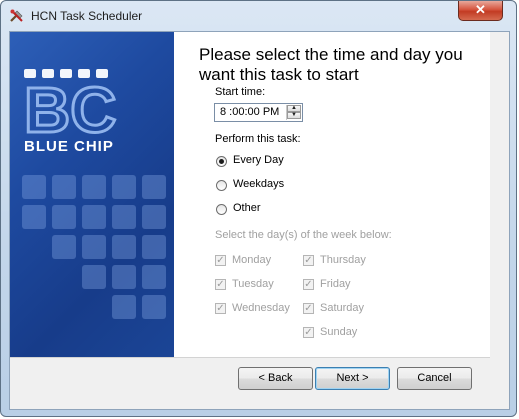  Describe the element at coordinates (338, 332) in the screenshot. I see `checkbox-sunday-label: Sunday` at that location.